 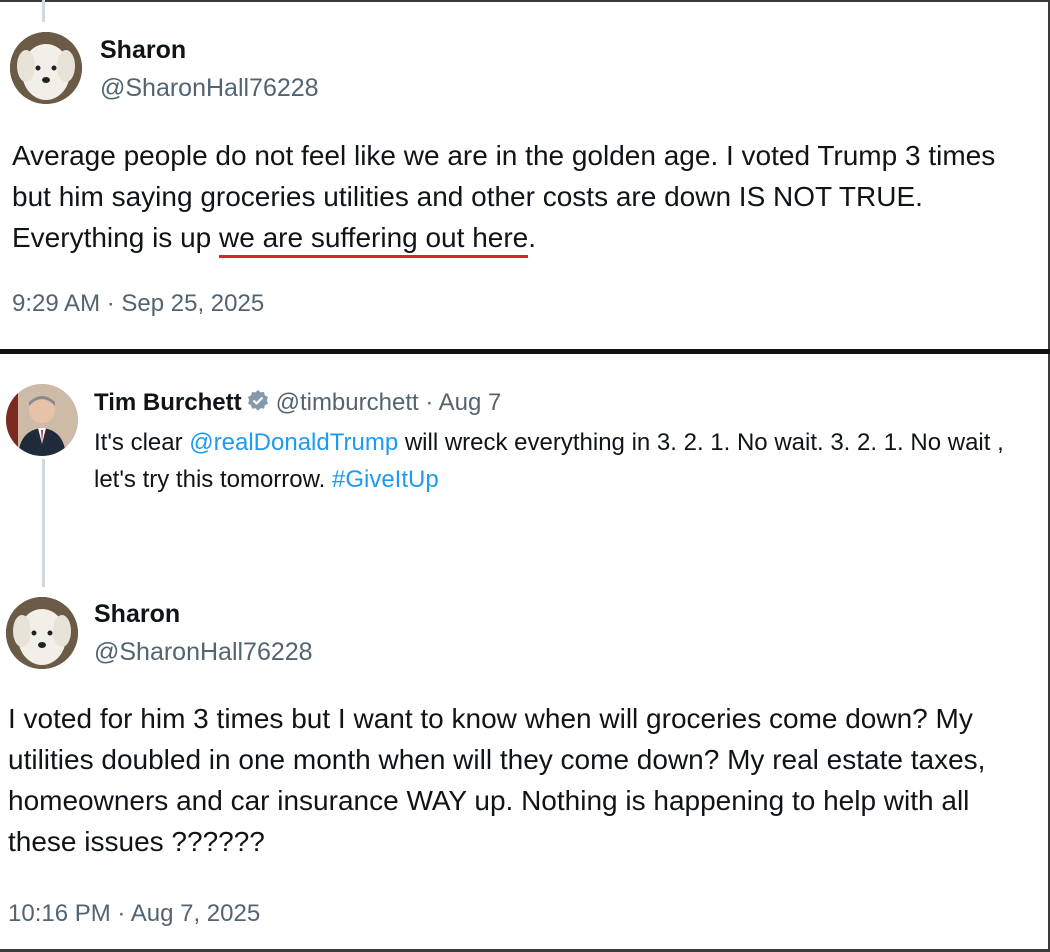 I want to click on post1-author-handle: @SharonHall76228, so click(x=209, y=88).